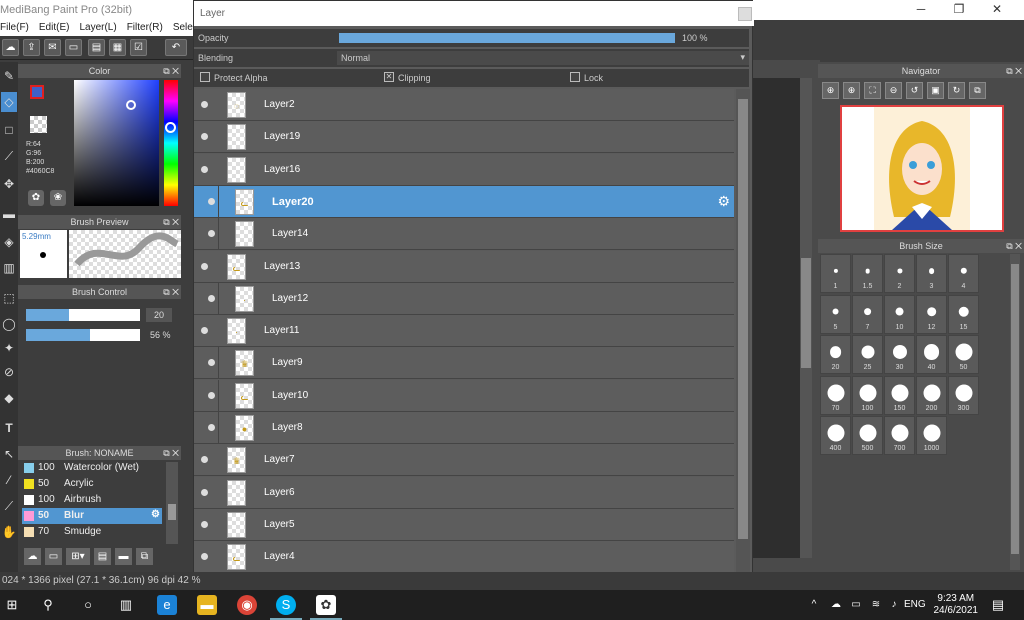 This screenshot has height=620, width=1024. I want to click on folder-icon: ▬, so click(123, 556).